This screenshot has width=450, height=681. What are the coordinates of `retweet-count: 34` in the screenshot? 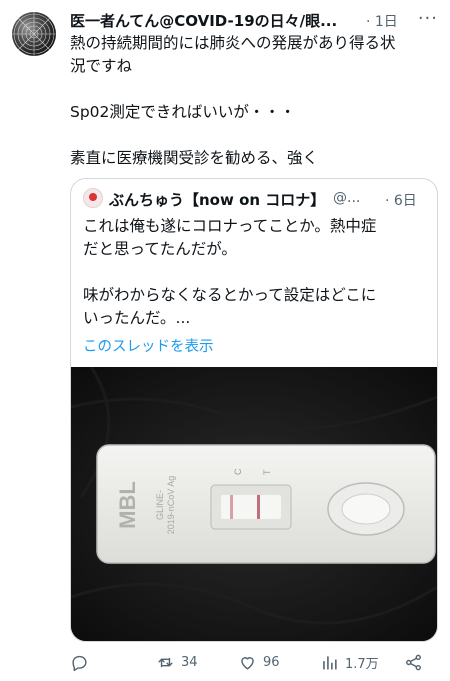 It's located at (189, 662).